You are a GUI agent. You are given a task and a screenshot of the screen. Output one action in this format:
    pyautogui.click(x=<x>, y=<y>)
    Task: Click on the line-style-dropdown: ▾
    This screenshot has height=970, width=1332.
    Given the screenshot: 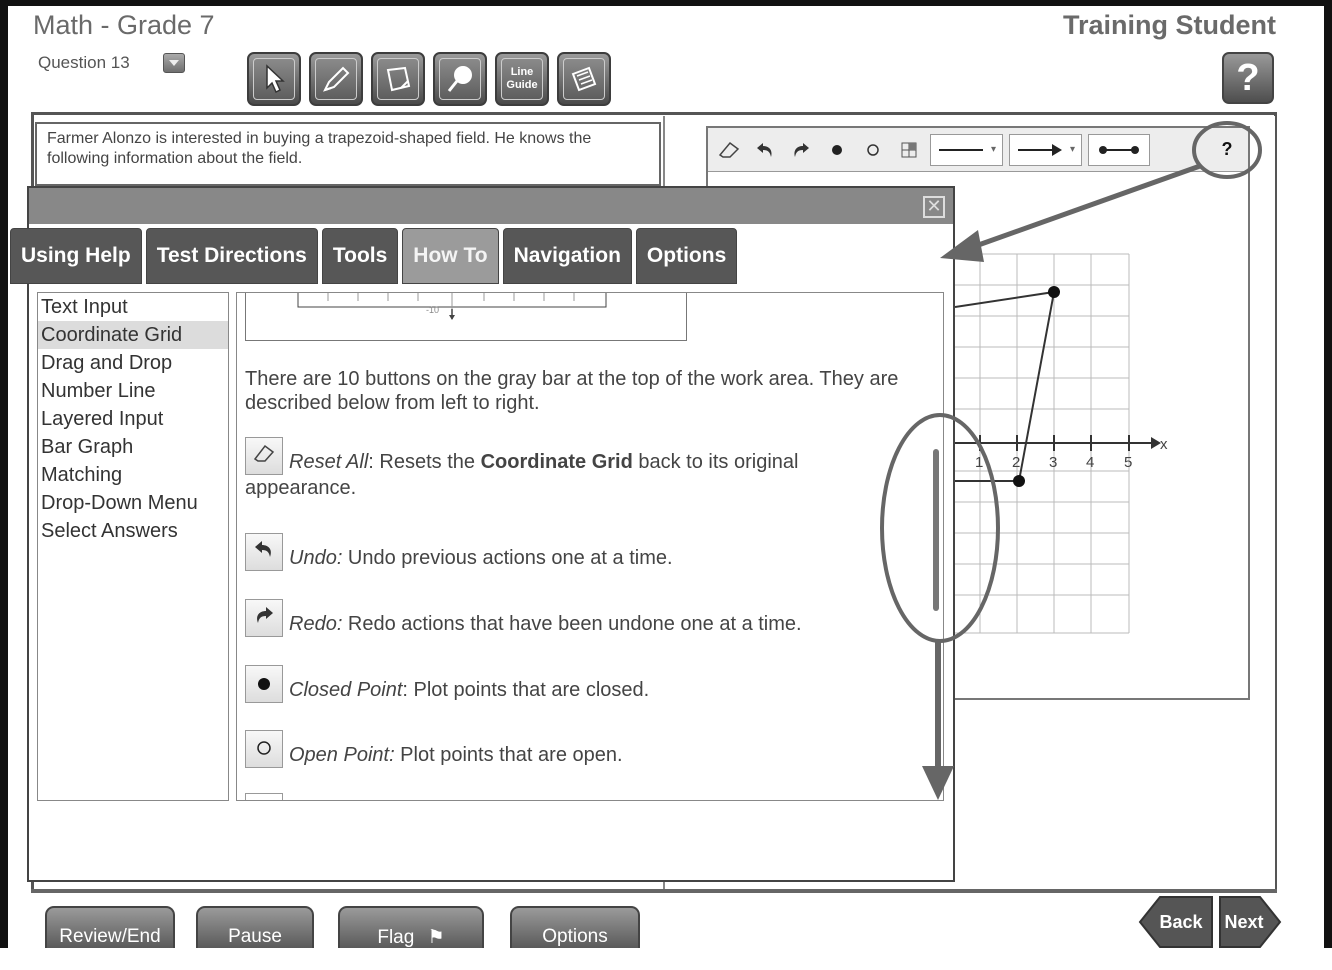 What is the action you would take?
    pyautogui.click(x=967, y=149)
    